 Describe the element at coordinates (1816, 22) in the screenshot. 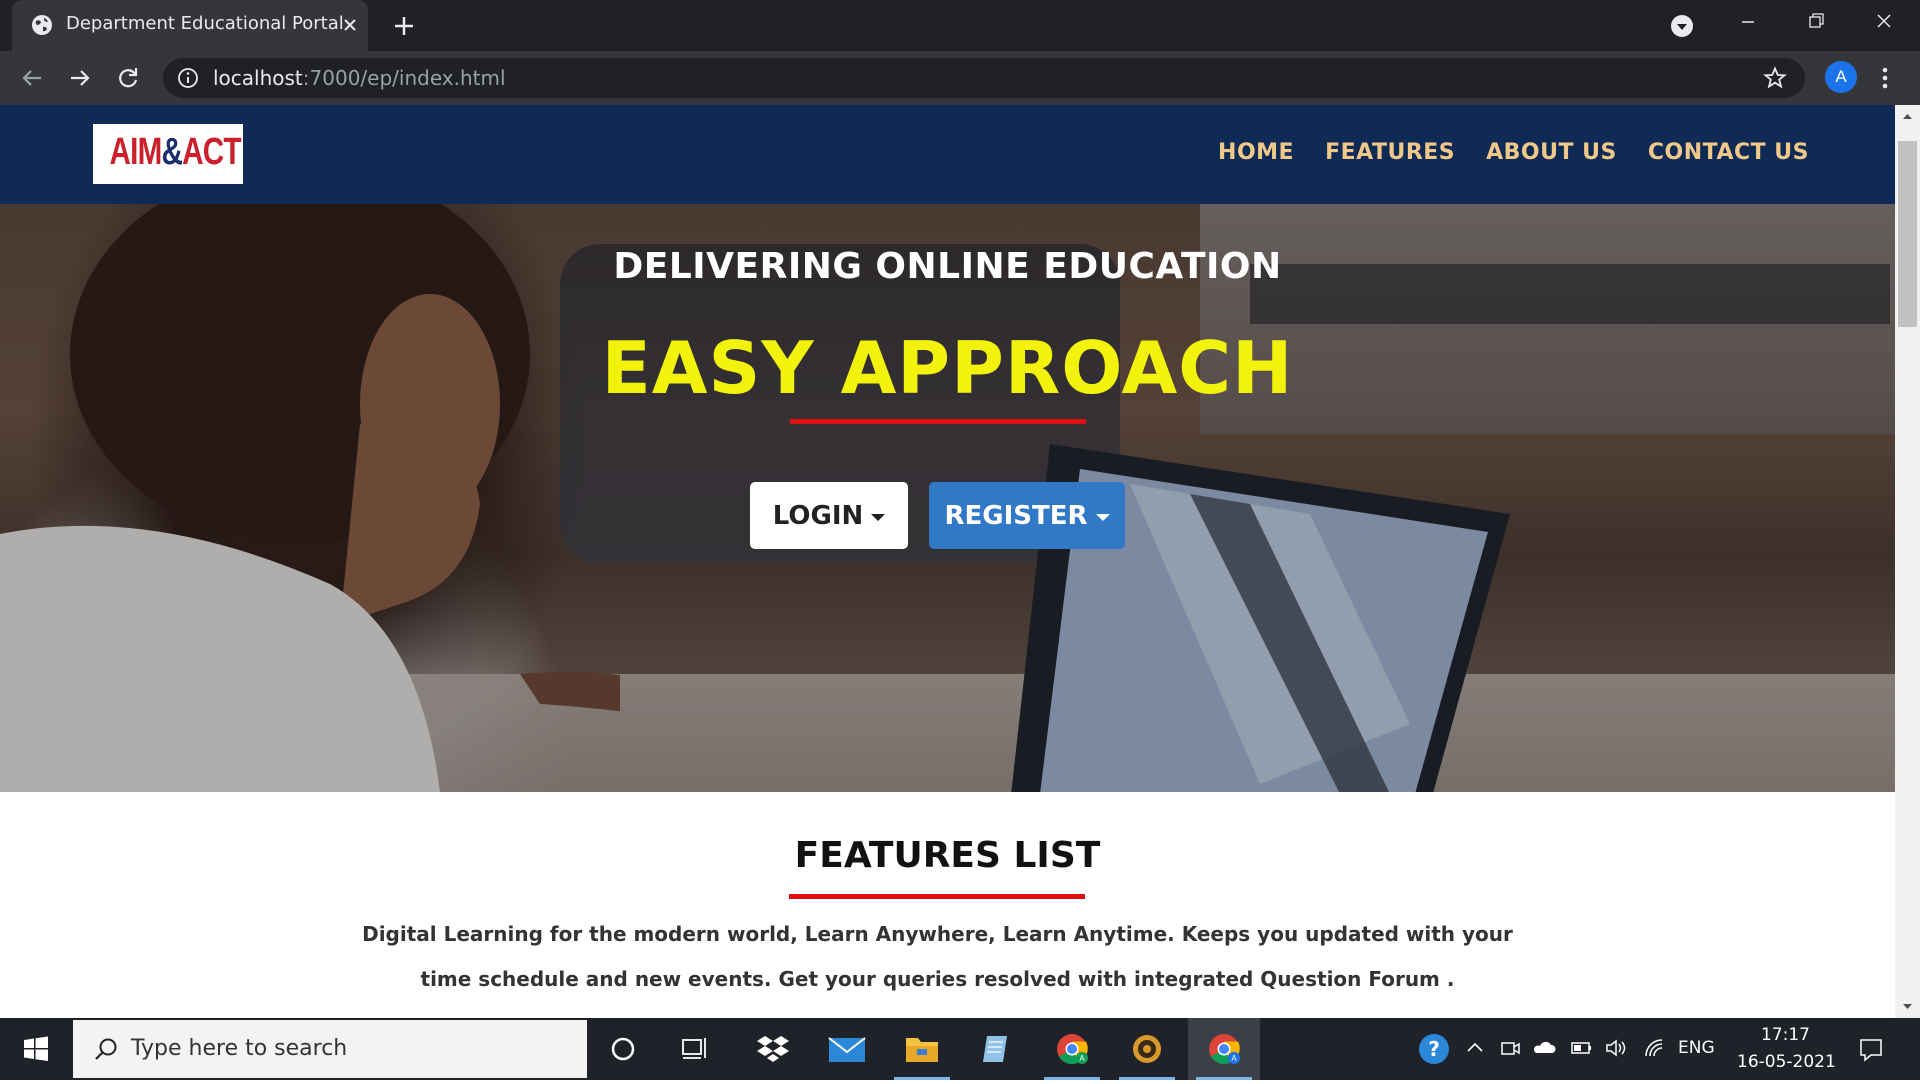

I see `restore-icon` at that location.